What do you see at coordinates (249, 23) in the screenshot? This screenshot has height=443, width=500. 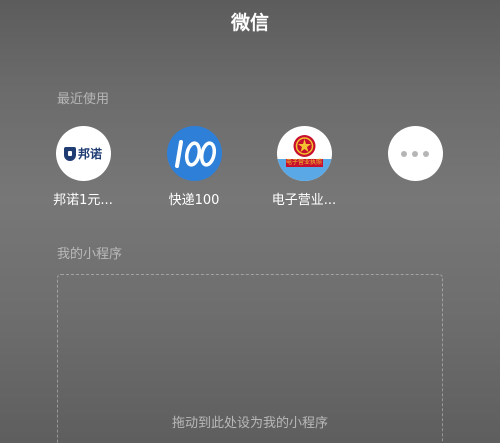 I see `page-title: 微信` at bounding box center [249, 23].